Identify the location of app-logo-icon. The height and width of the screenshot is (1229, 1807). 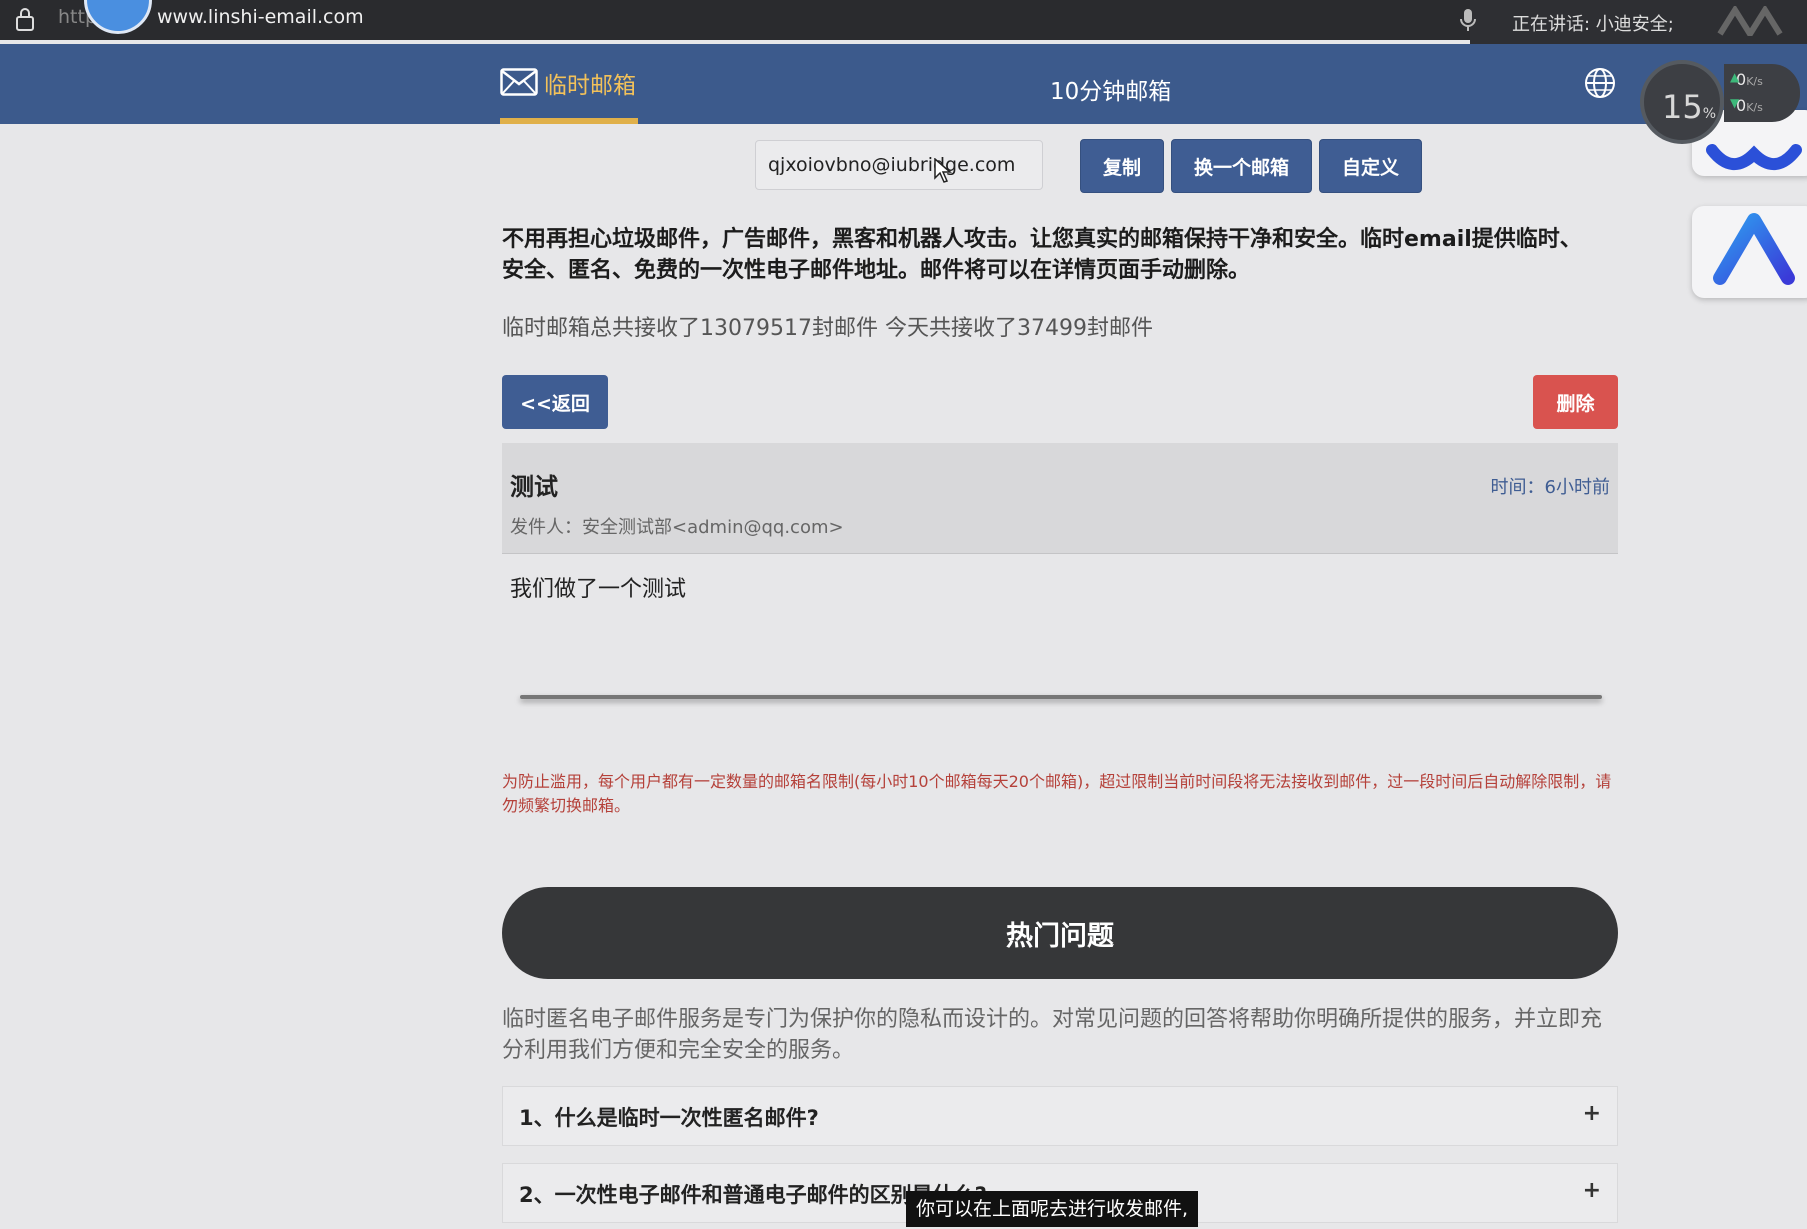
(1750, 21).